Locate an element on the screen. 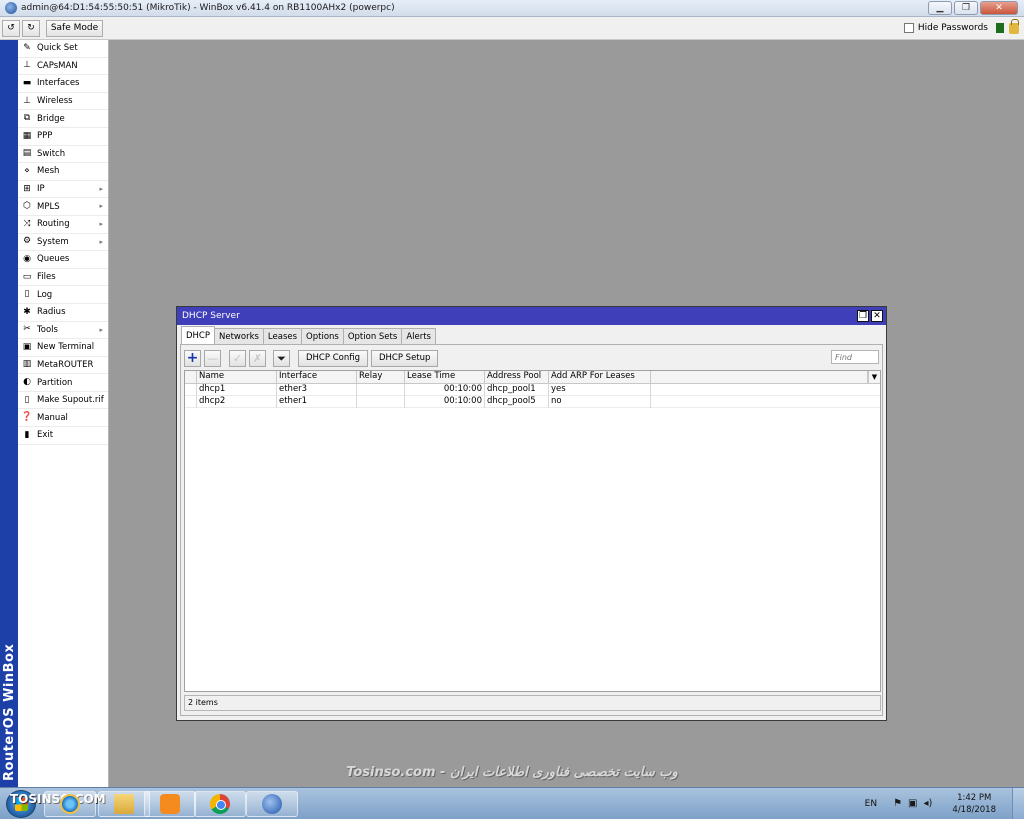  action-center-flag-icon: ⚑ is located at coordinates (897, 803).